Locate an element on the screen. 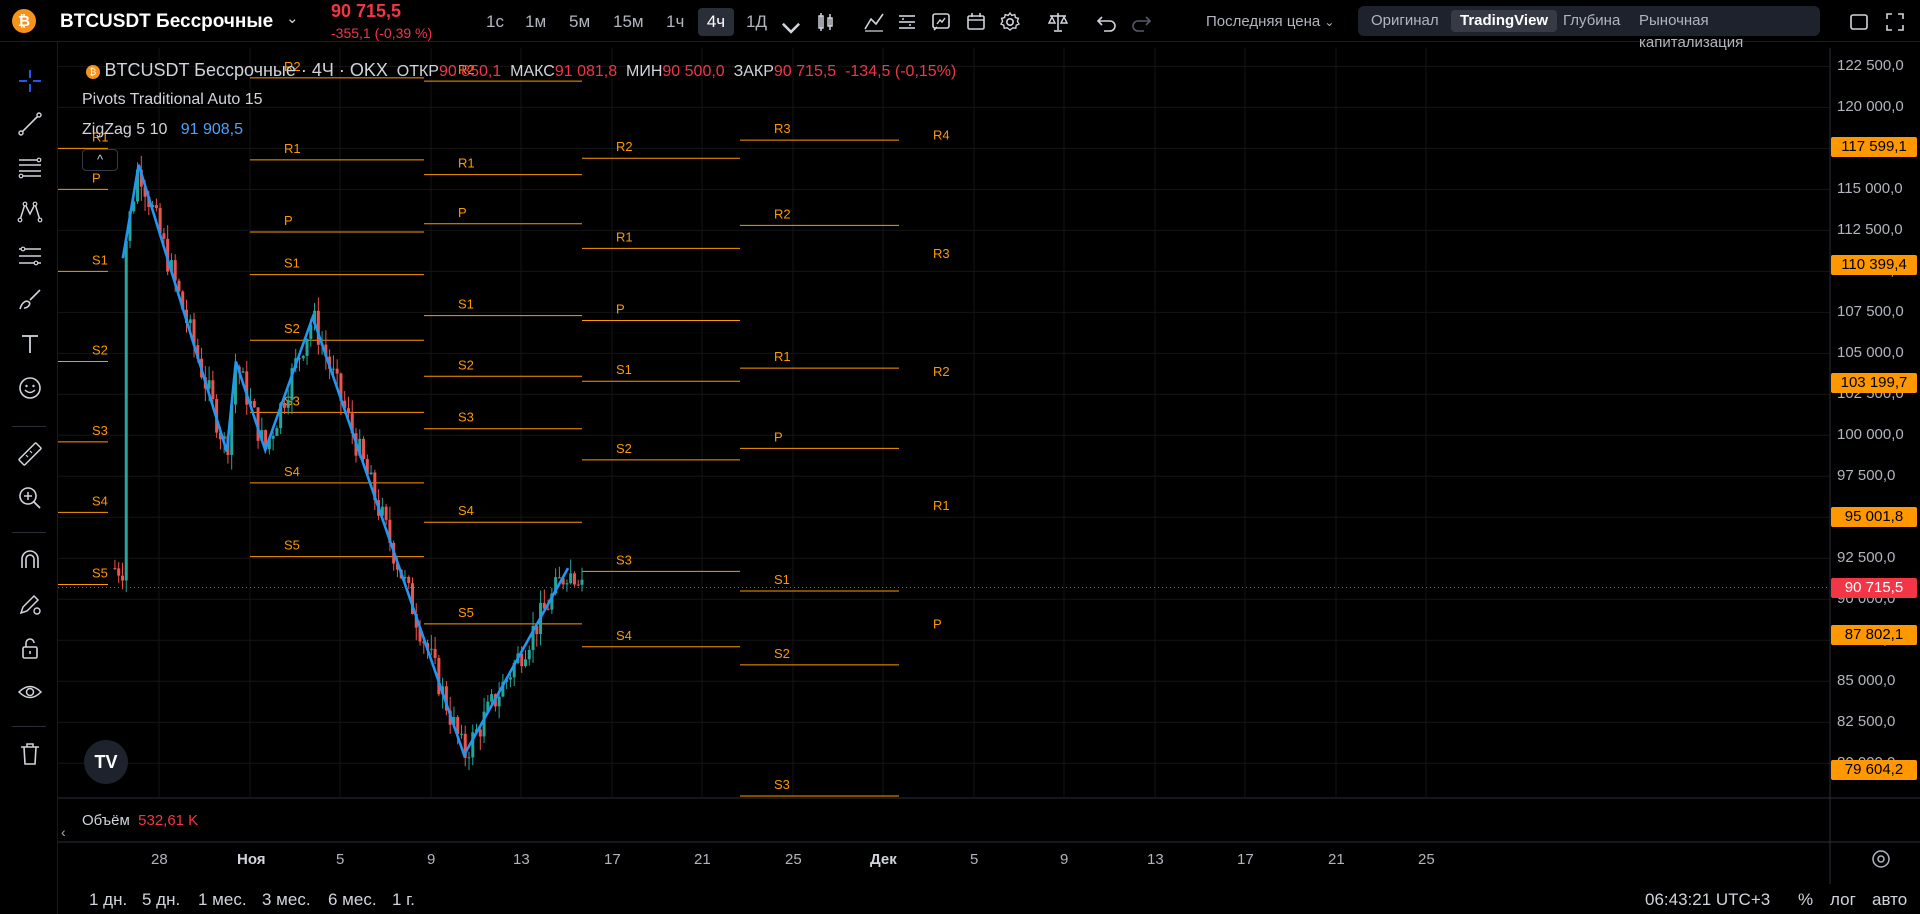 Image resolution: width=1920 pixels, height=914 pixels. time-tick: 5 is located at coordinates (974, 859).